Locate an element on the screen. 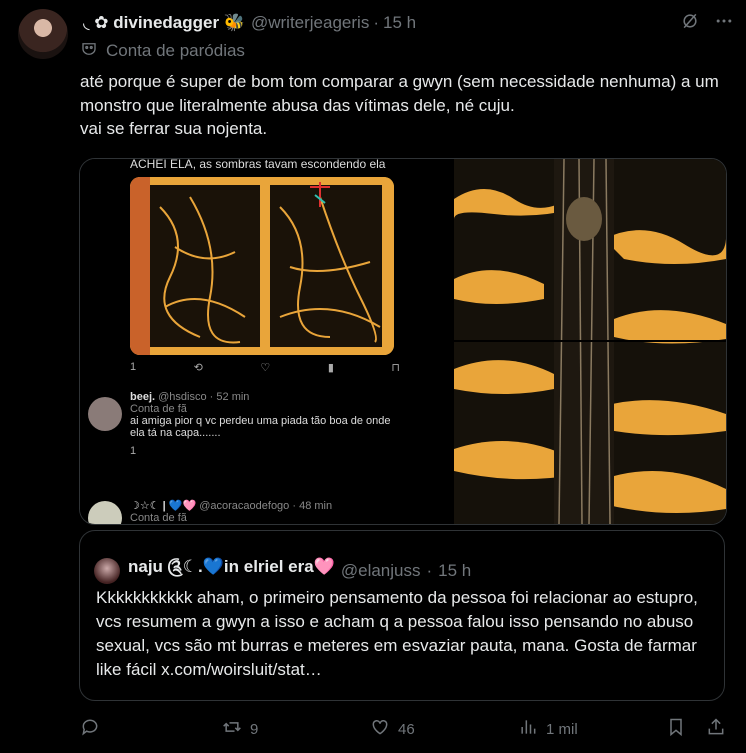  embed-actions: 1 ⟲ ♡ ▮ ⊓ is located at coordinates (265, 367).